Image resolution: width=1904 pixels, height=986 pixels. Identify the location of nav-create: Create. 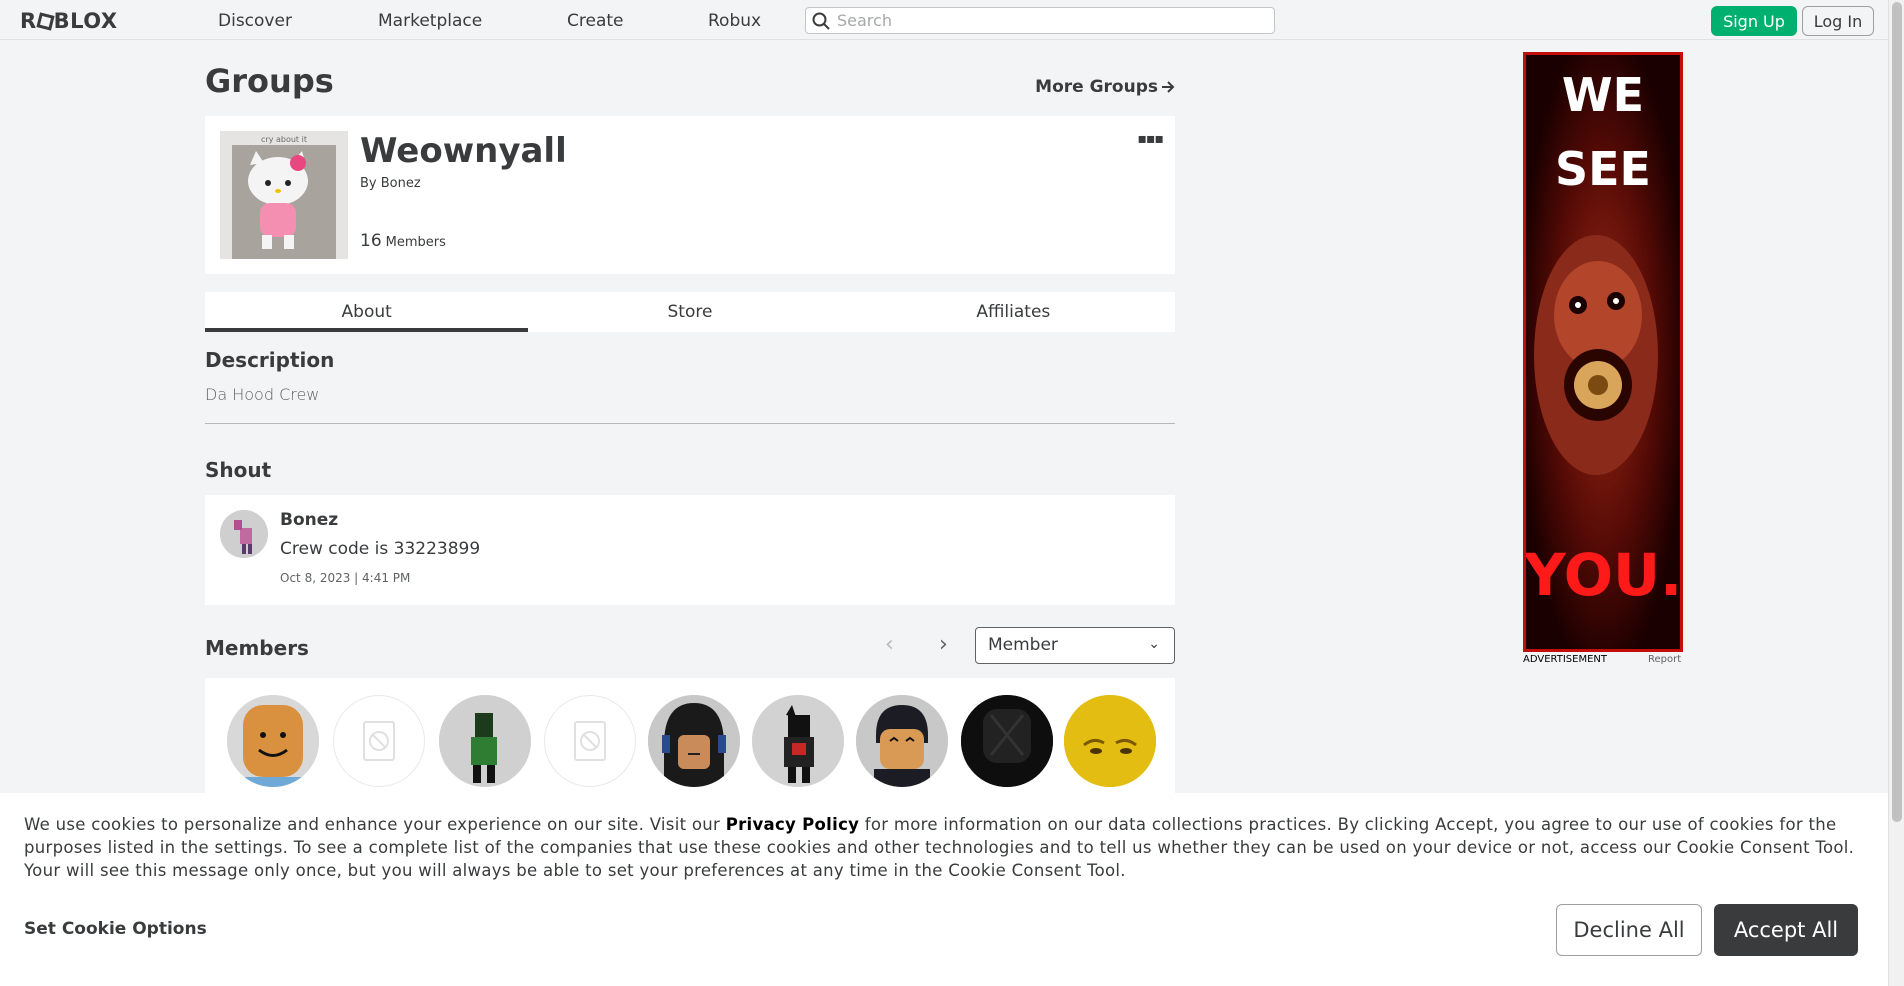
(595, 21).